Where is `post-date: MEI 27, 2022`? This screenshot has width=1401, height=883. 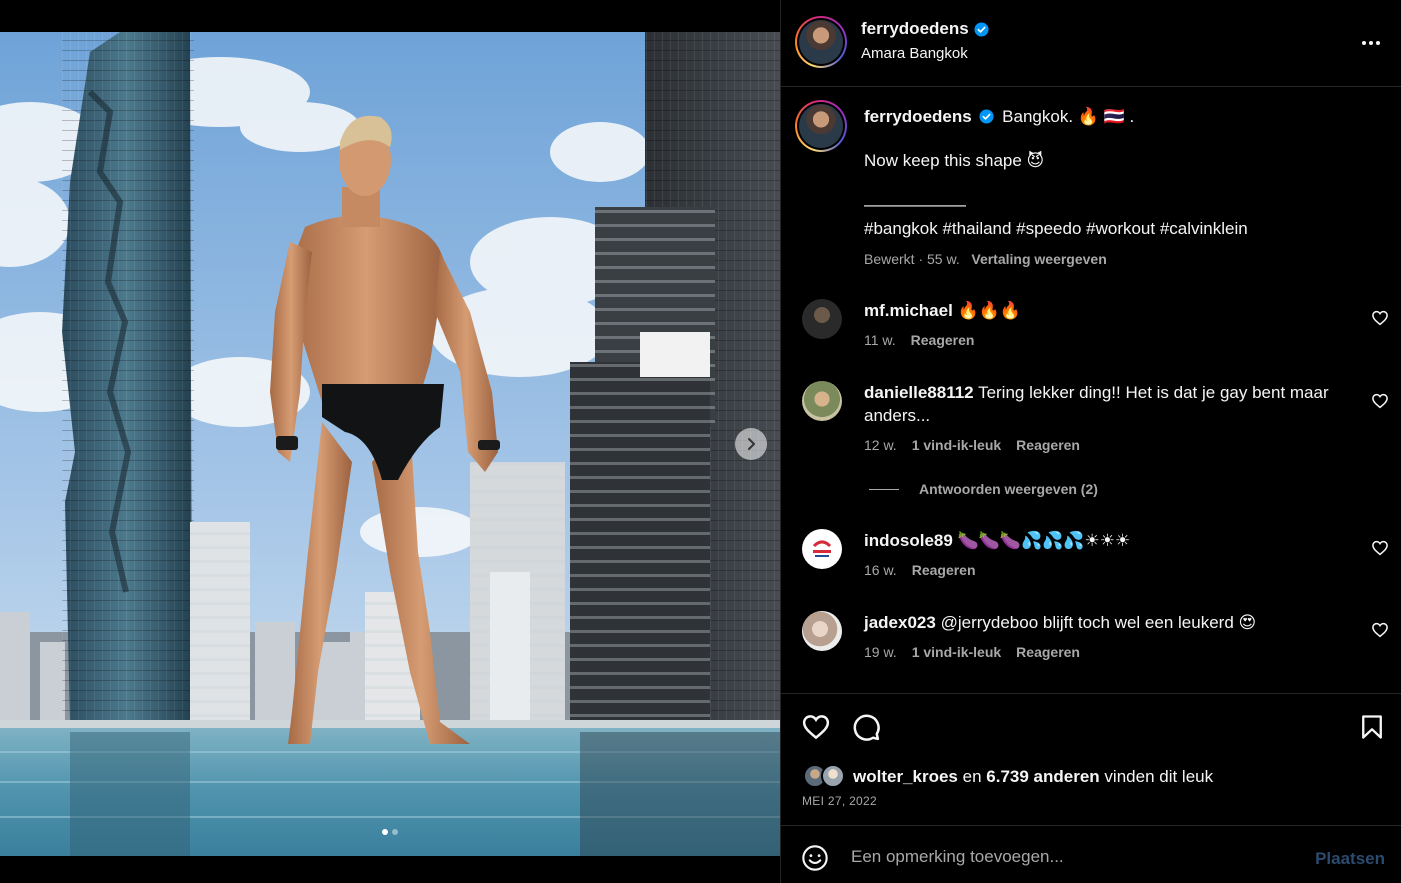 post-date: MEI 27, 2022 is located at coordinates (839, 801).